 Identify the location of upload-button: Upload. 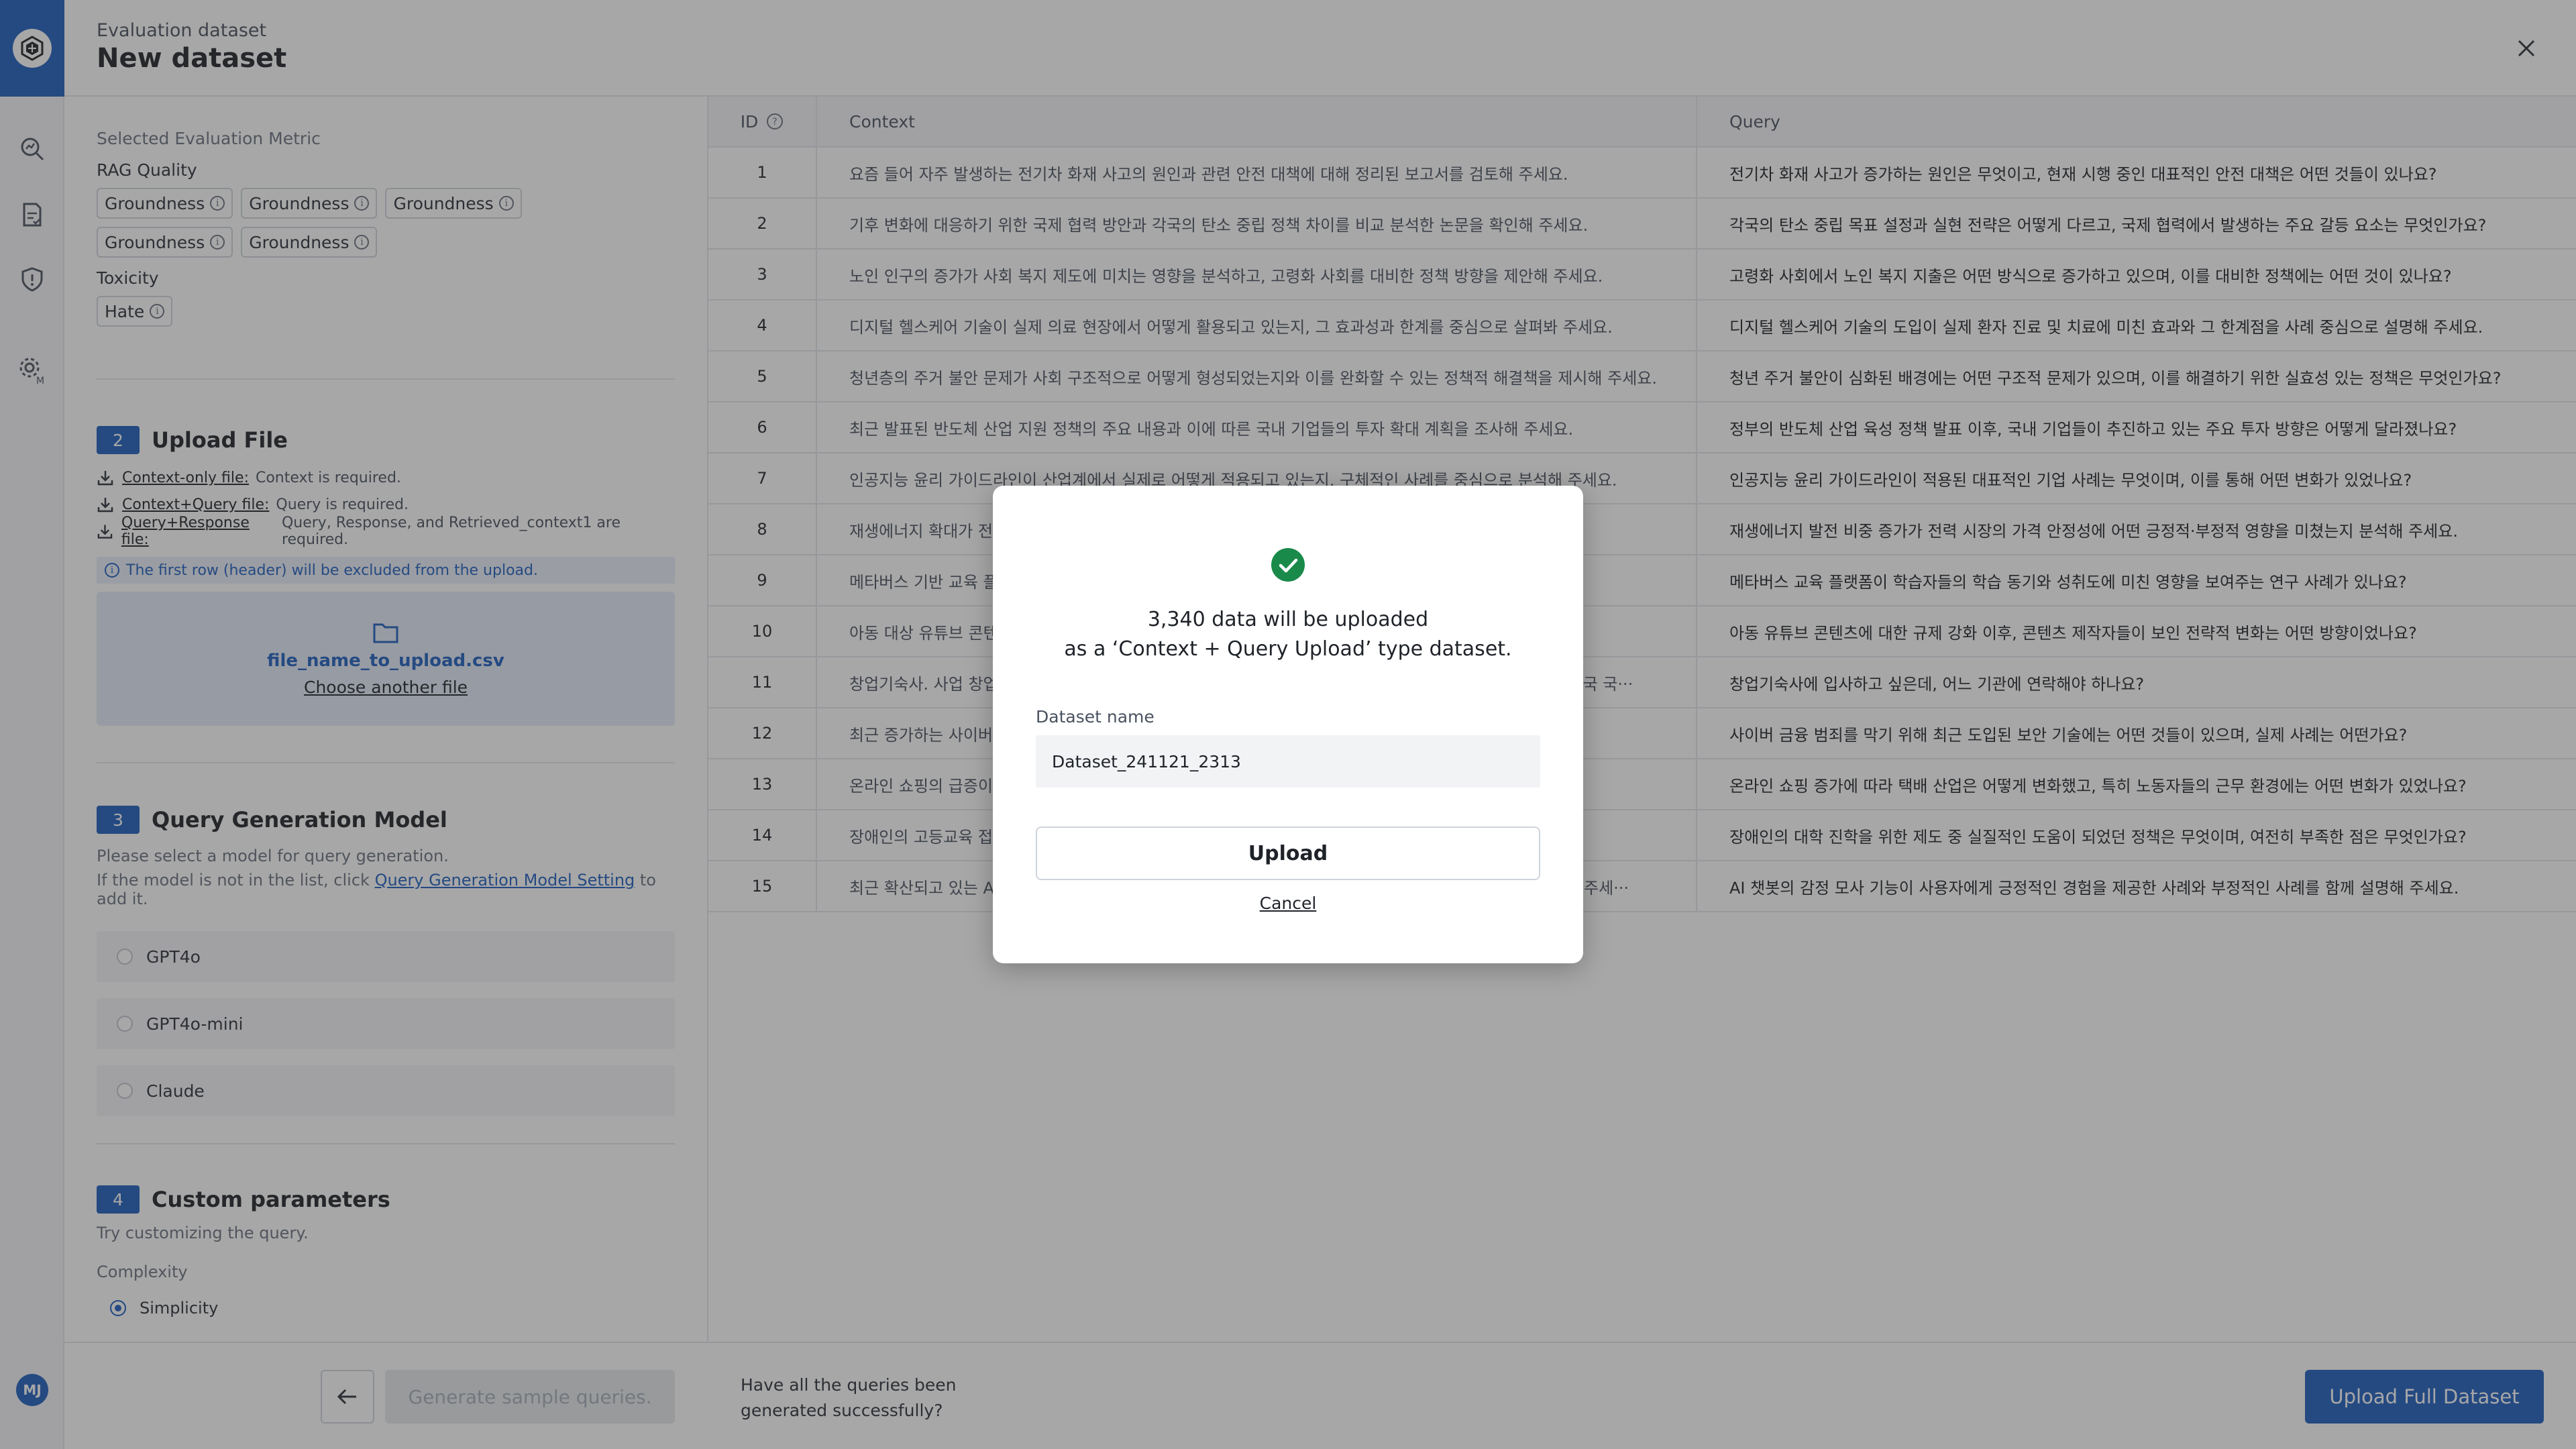
(1288, 853).